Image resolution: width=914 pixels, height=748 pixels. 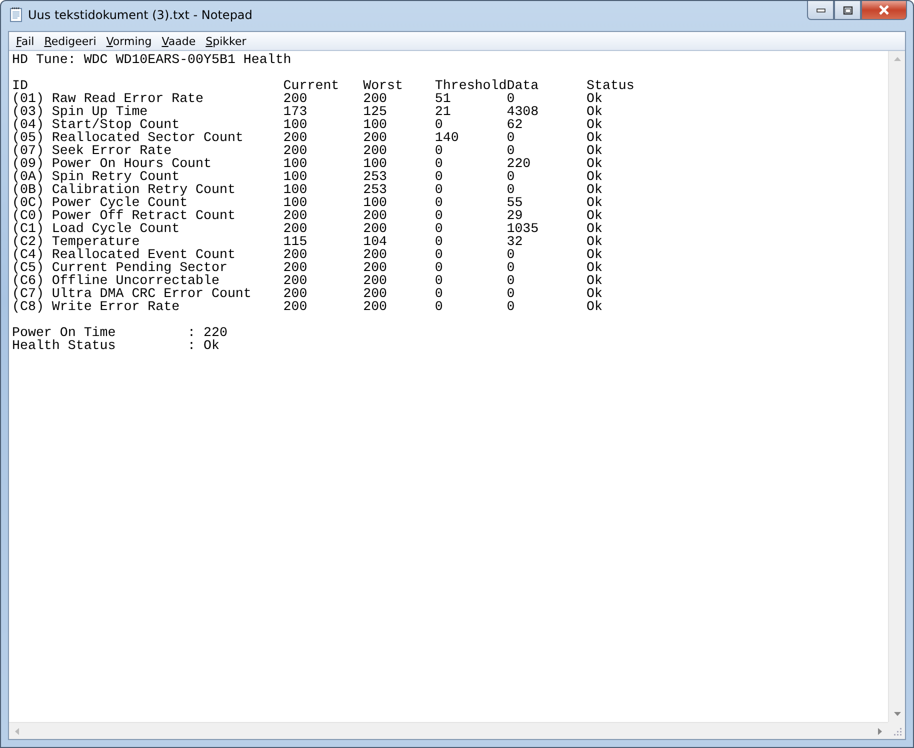 I want to click on text-line: (03) Spin Up Time 173 125 21 4308 Ok, so click(x=307, y=111).